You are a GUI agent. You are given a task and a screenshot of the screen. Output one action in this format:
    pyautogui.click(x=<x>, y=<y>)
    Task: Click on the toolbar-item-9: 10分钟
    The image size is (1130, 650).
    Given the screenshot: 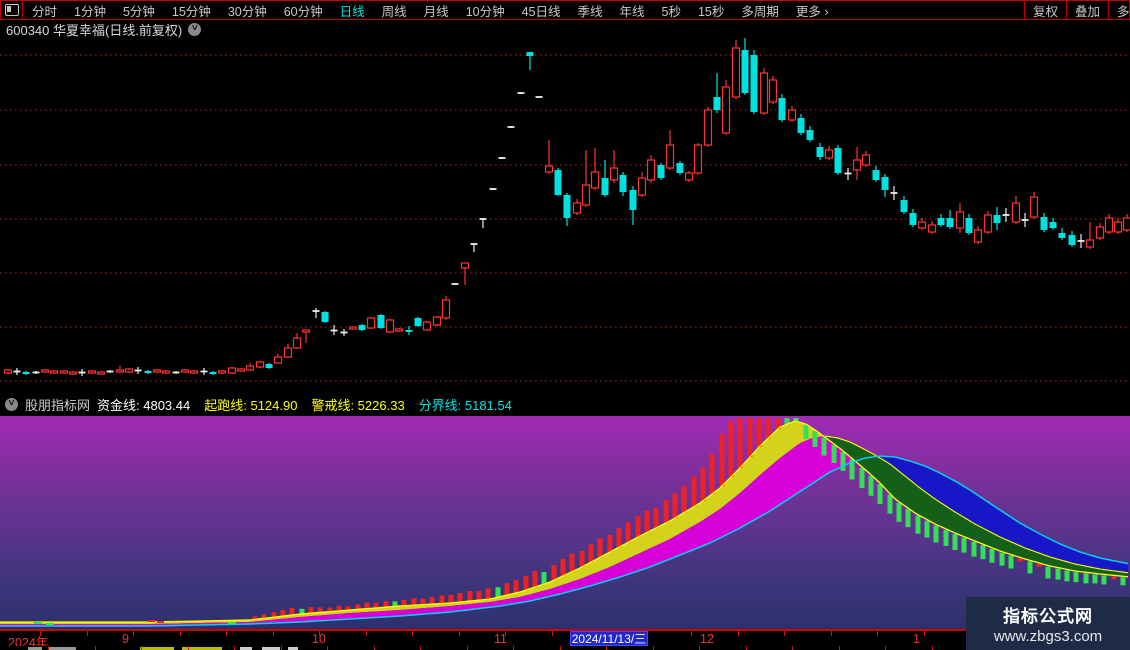 What is the action you would take?
    pyautogui.click(x=485, y=10)
    